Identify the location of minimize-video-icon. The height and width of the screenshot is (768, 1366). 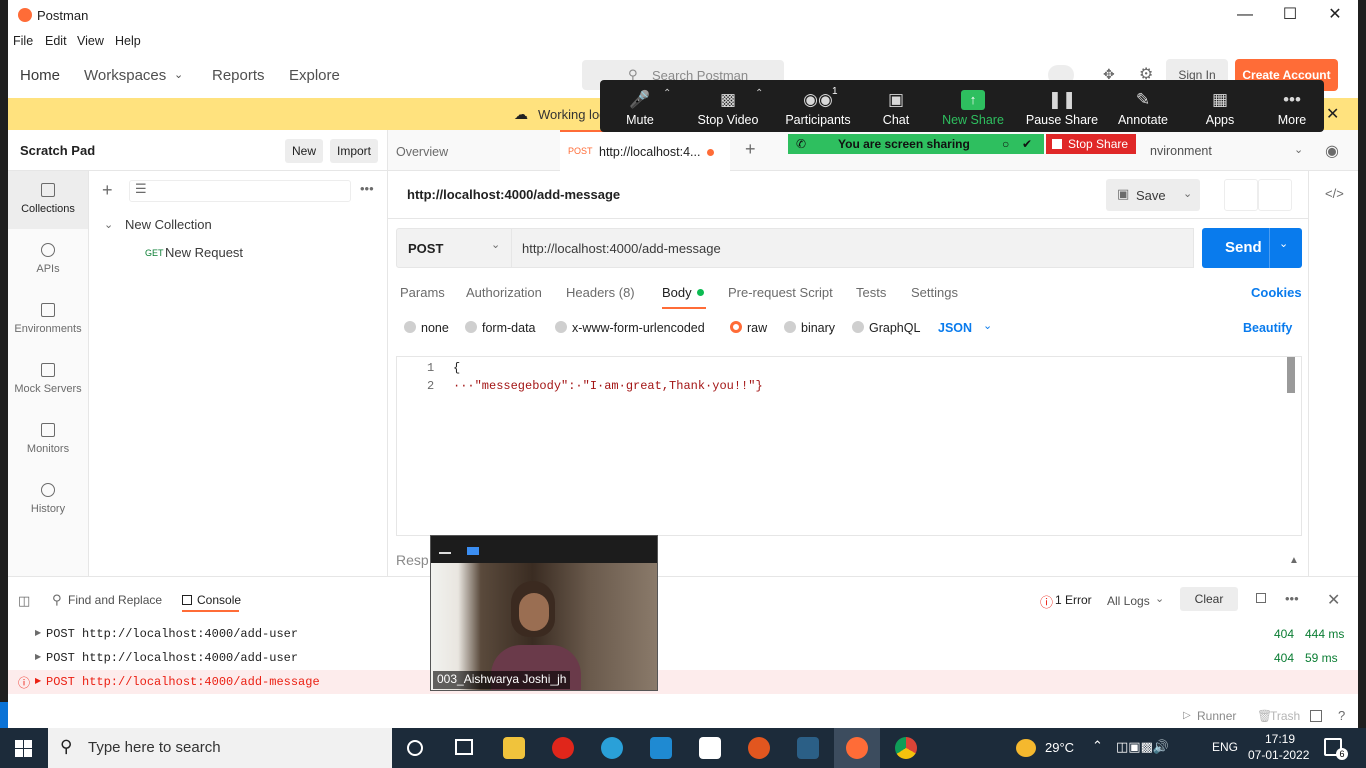
(445, 553).